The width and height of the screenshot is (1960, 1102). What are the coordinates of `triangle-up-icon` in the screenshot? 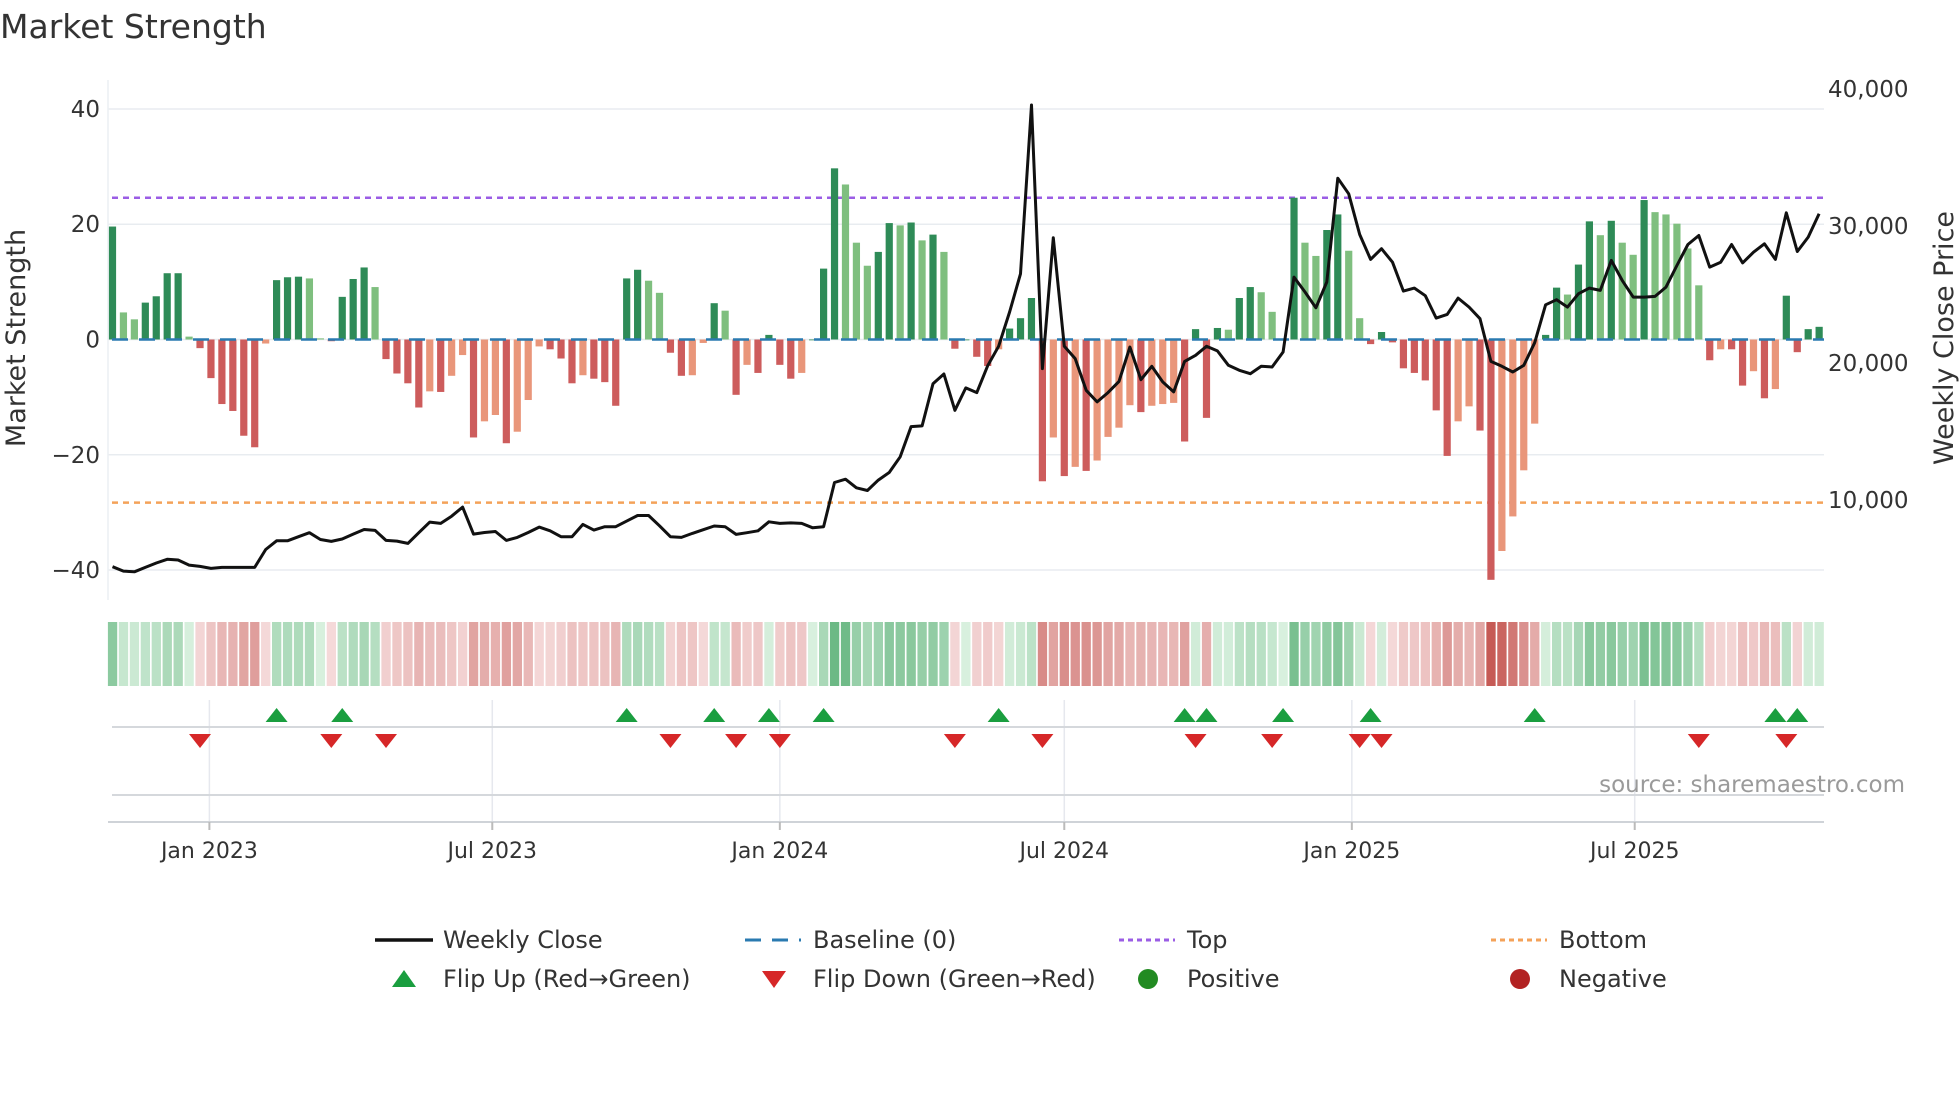 It's located at (404, 978).